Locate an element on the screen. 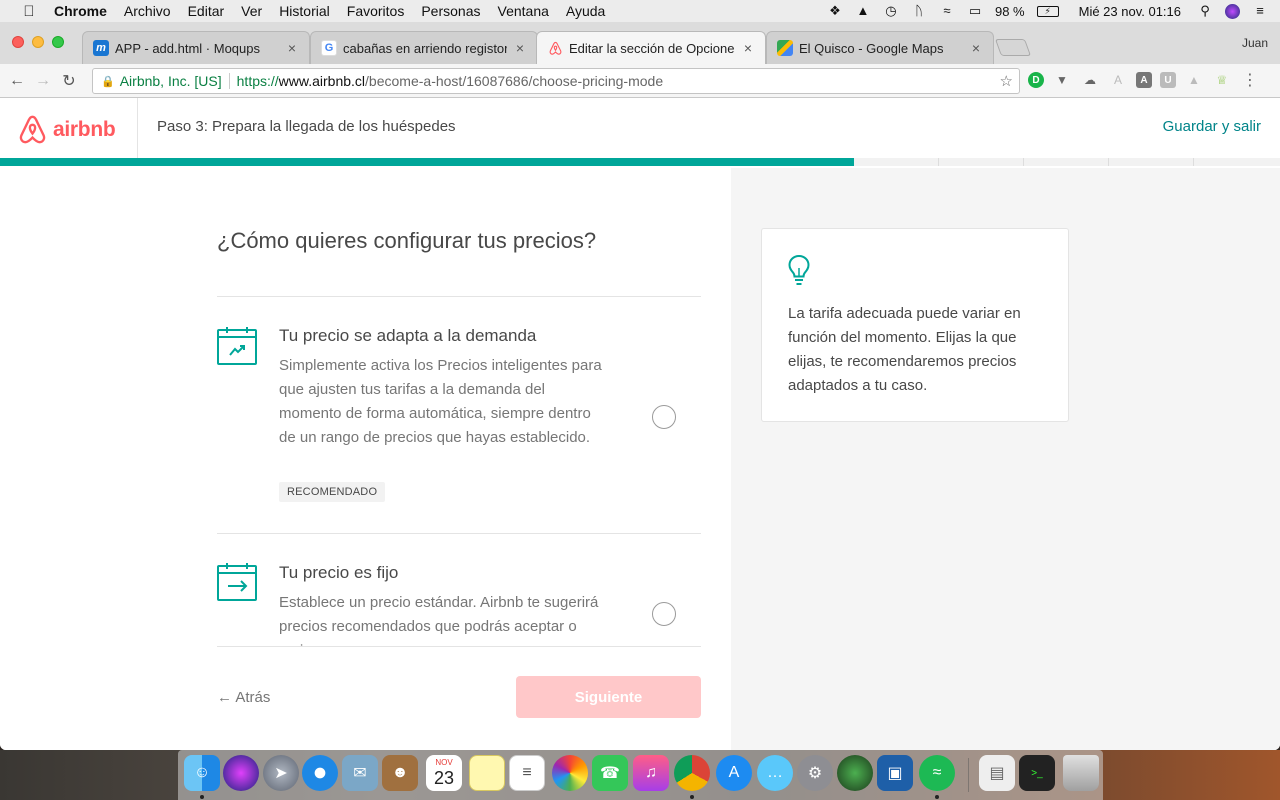 This screenshot has width=1280, height=800. option-title: Tu precio es fijo is located at coordinates (339, 572).